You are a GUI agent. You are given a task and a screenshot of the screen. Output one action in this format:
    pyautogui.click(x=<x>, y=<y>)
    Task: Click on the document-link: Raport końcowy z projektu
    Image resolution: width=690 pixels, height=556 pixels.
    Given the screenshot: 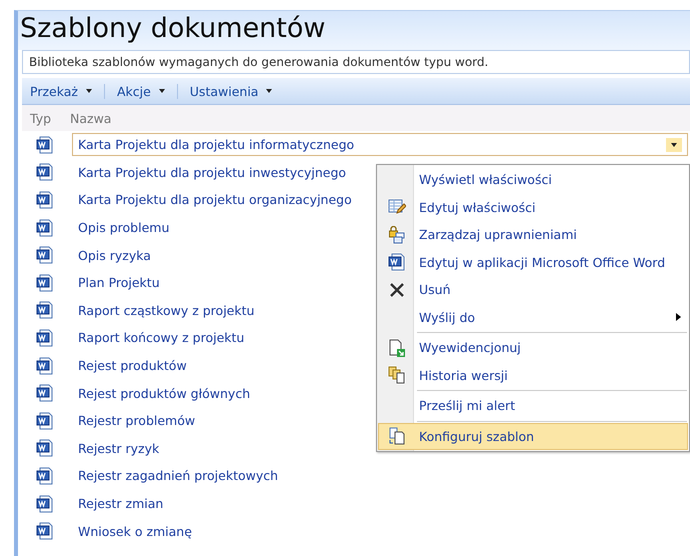 What is the action you would take?
    pyautogui.click(x=161, y=338)
    